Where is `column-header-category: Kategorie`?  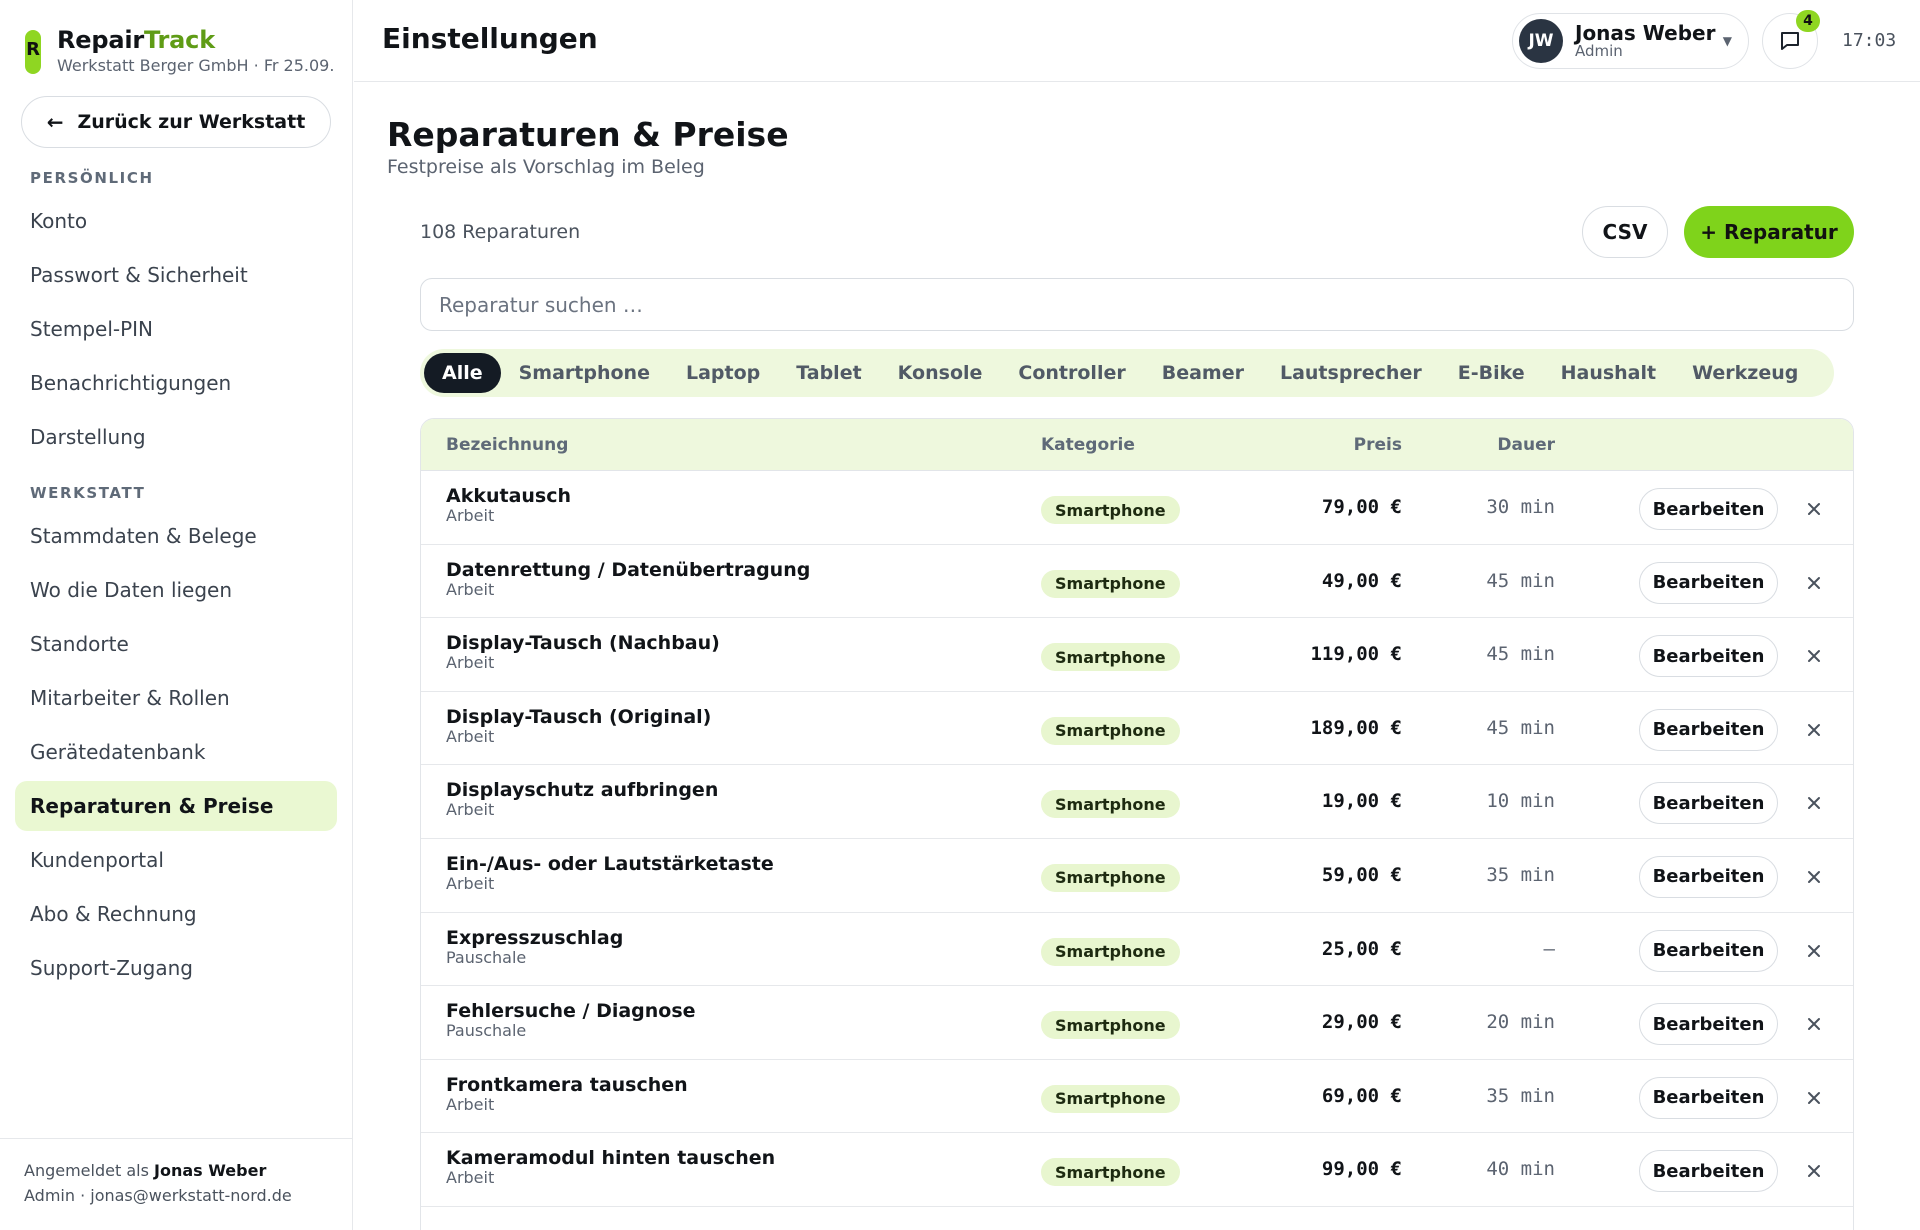
column-header-category: Kategorie is located at coordinates (1088, 445).